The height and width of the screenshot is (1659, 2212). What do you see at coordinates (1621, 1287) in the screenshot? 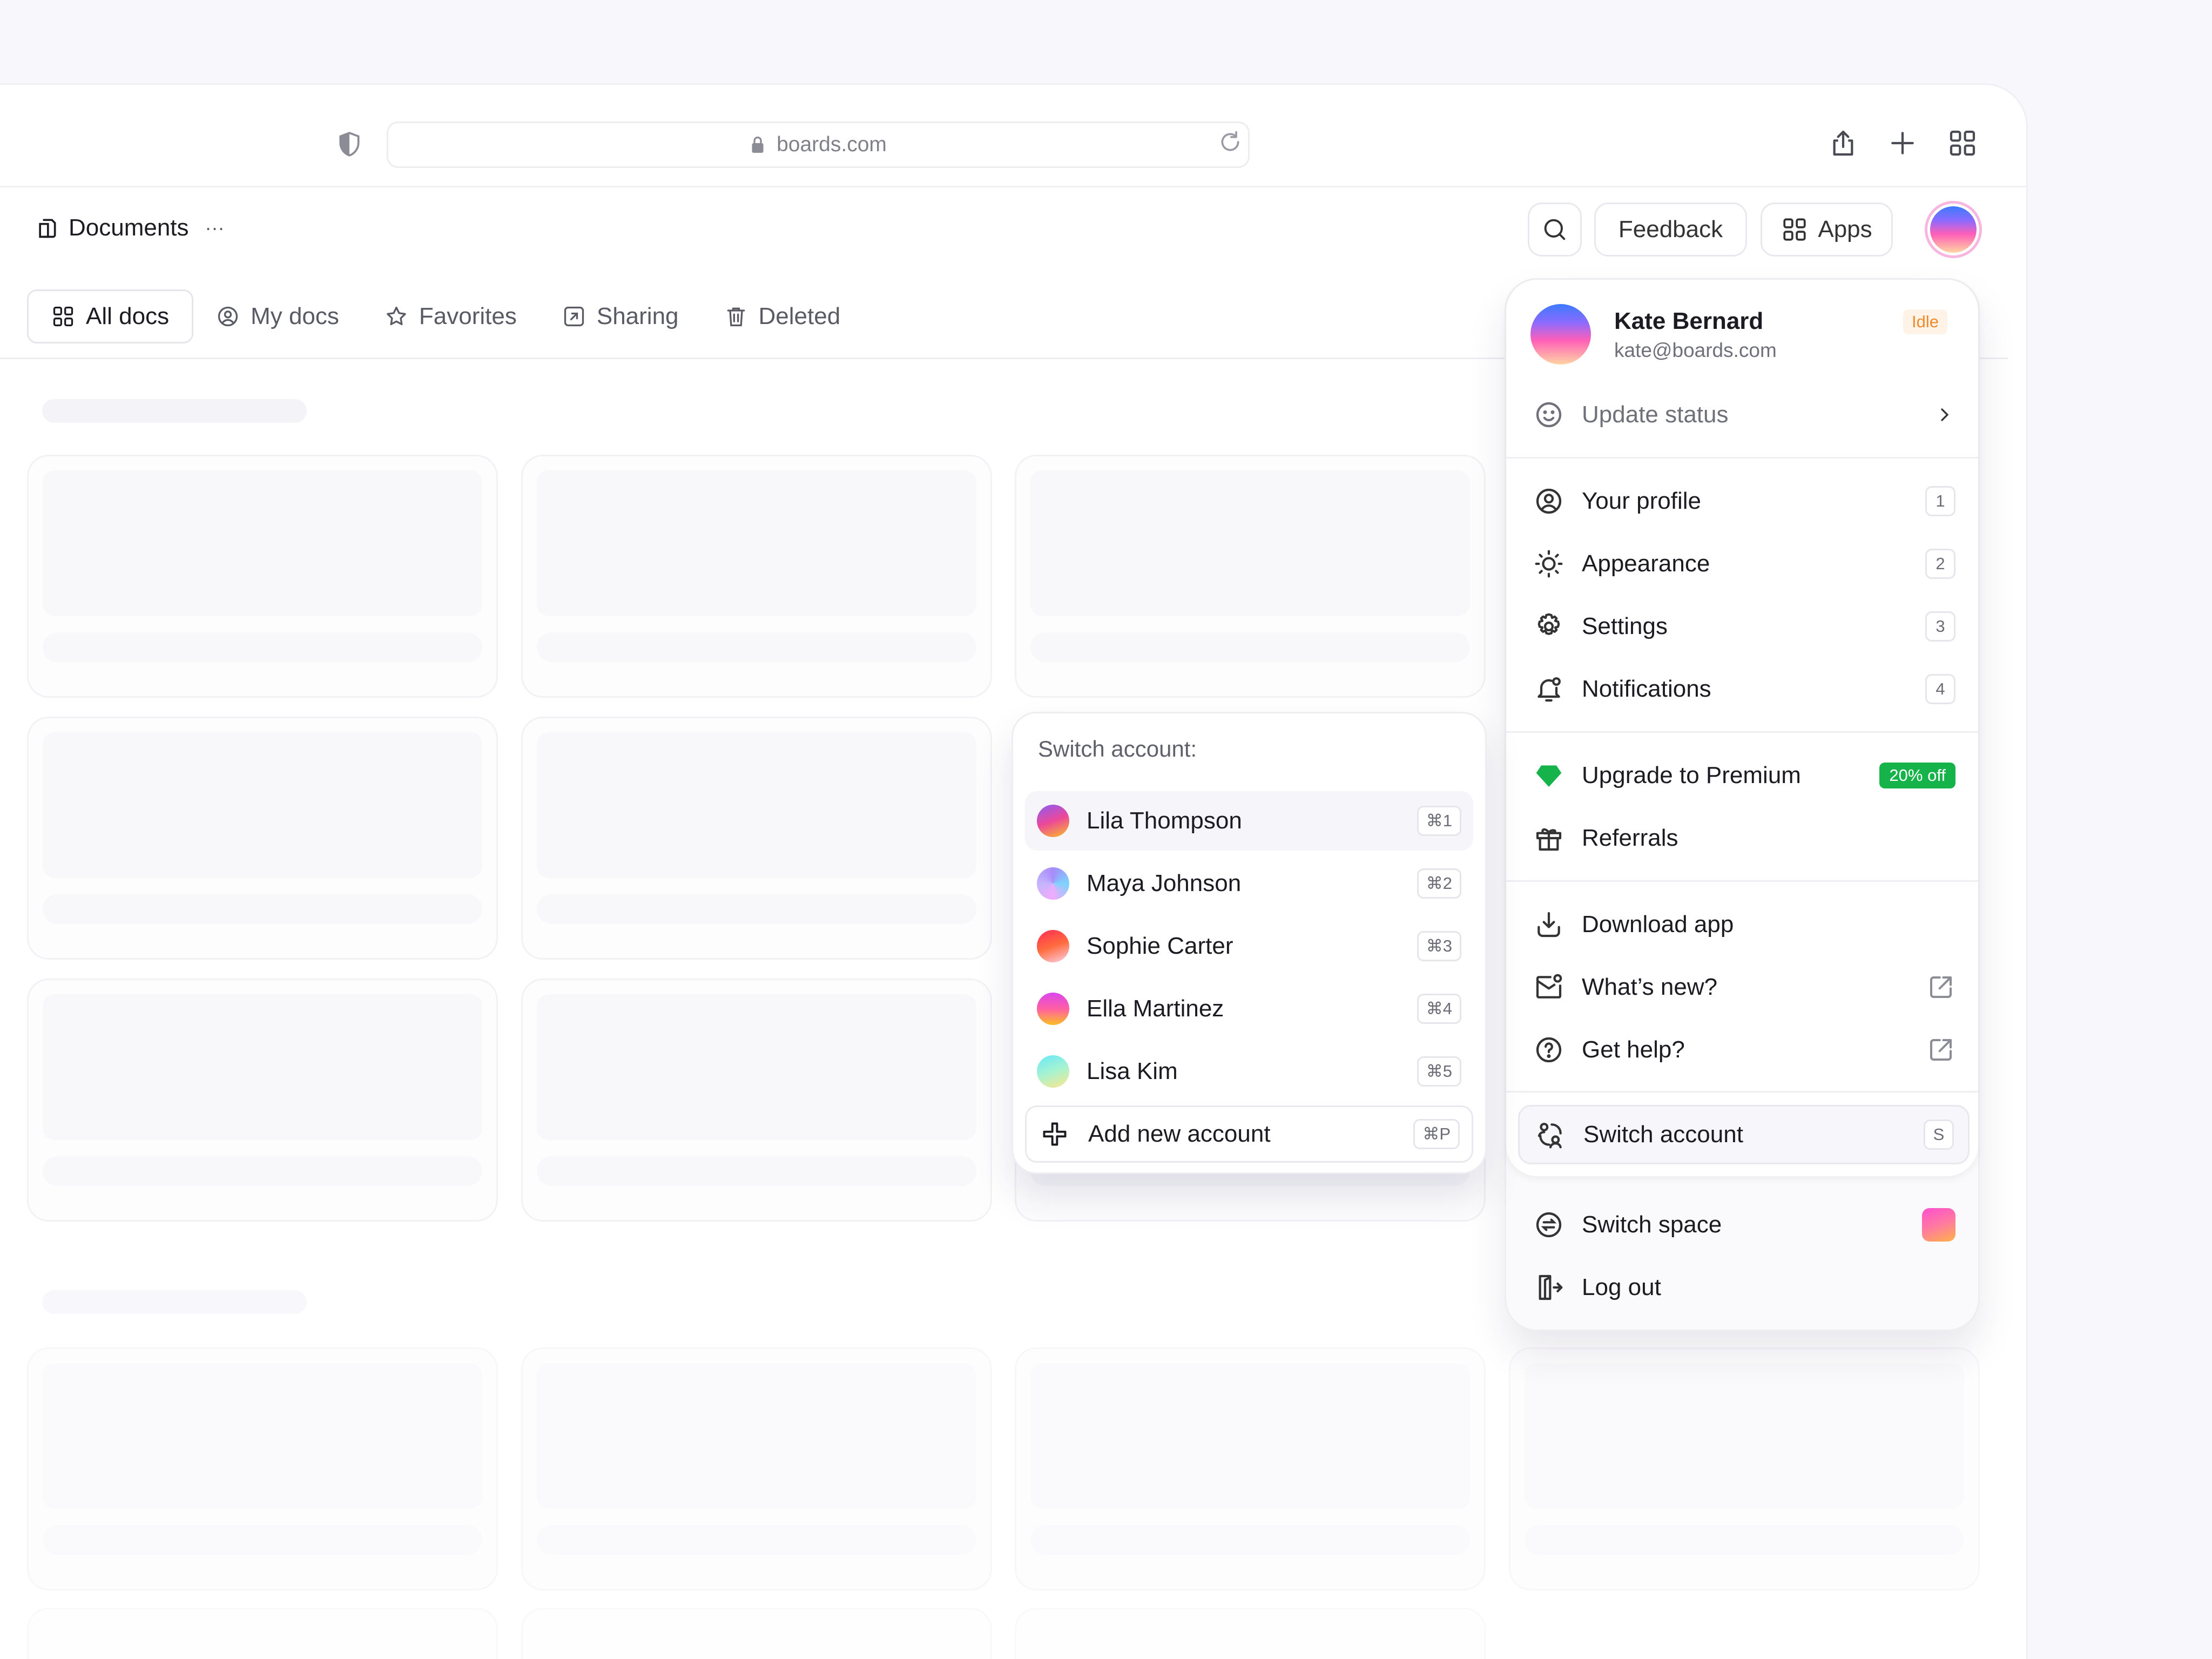
I see `menu-item-label: Log out` at bounding box center [1621, 1287].